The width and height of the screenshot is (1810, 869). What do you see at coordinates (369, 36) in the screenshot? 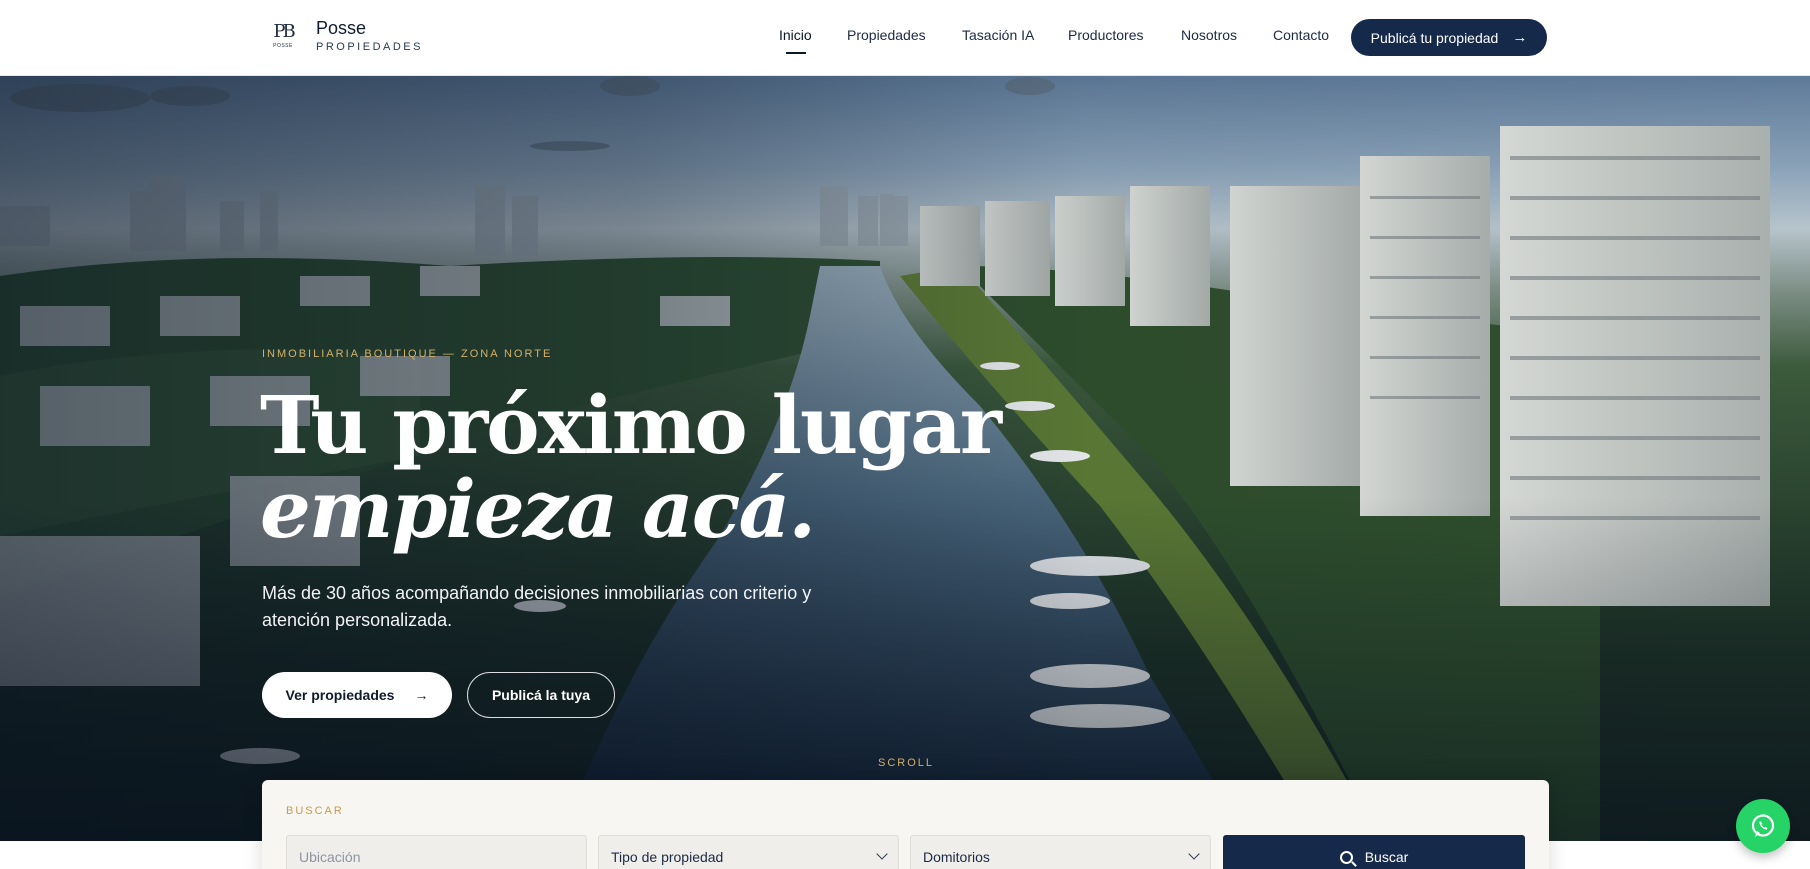
I see `logo-text: Posse PROPIEDADES` at bounding box center [369, 36].